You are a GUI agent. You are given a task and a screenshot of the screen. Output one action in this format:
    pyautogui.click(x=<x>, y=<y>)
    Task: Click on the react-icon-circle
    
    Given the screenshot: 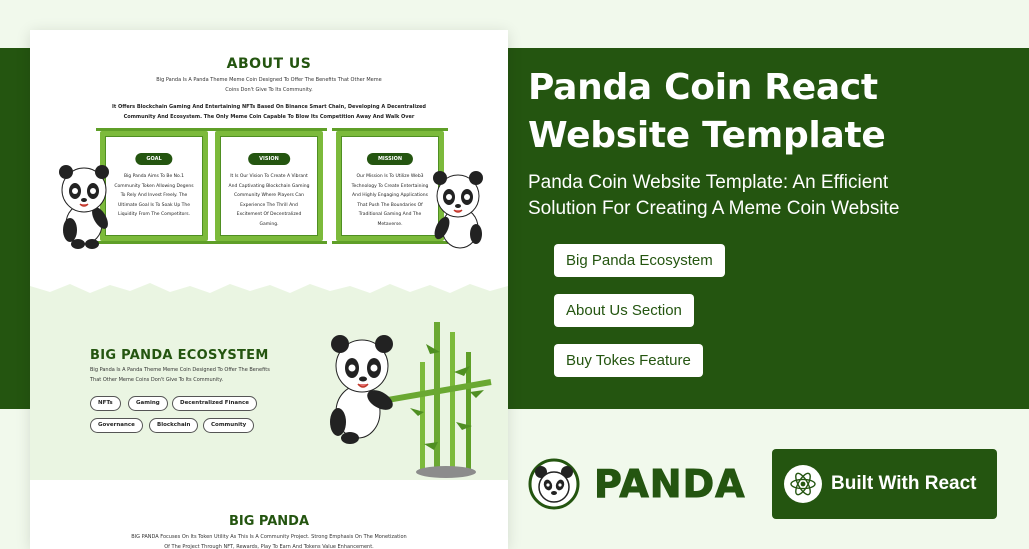 What is the action you would take?
    pyautogui.click(x=803, y=484)
    